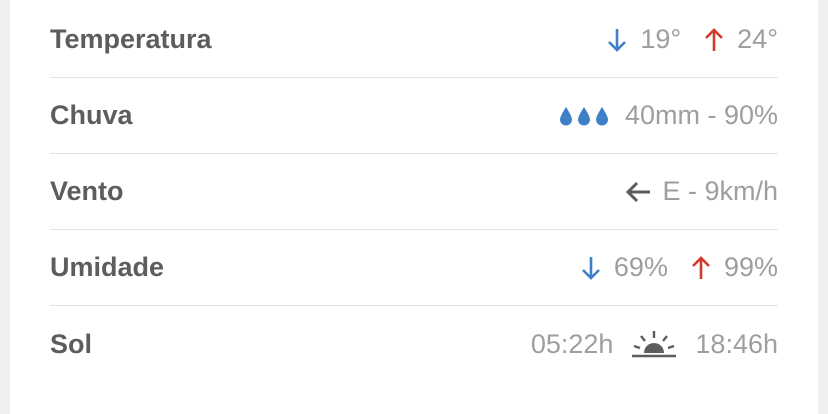 This screenshot has height=414, width=828. What do you see at coordinates (757, 39) in the screenshot?
I see `temperatura-max: 24°` at bounding box center [757, 39].